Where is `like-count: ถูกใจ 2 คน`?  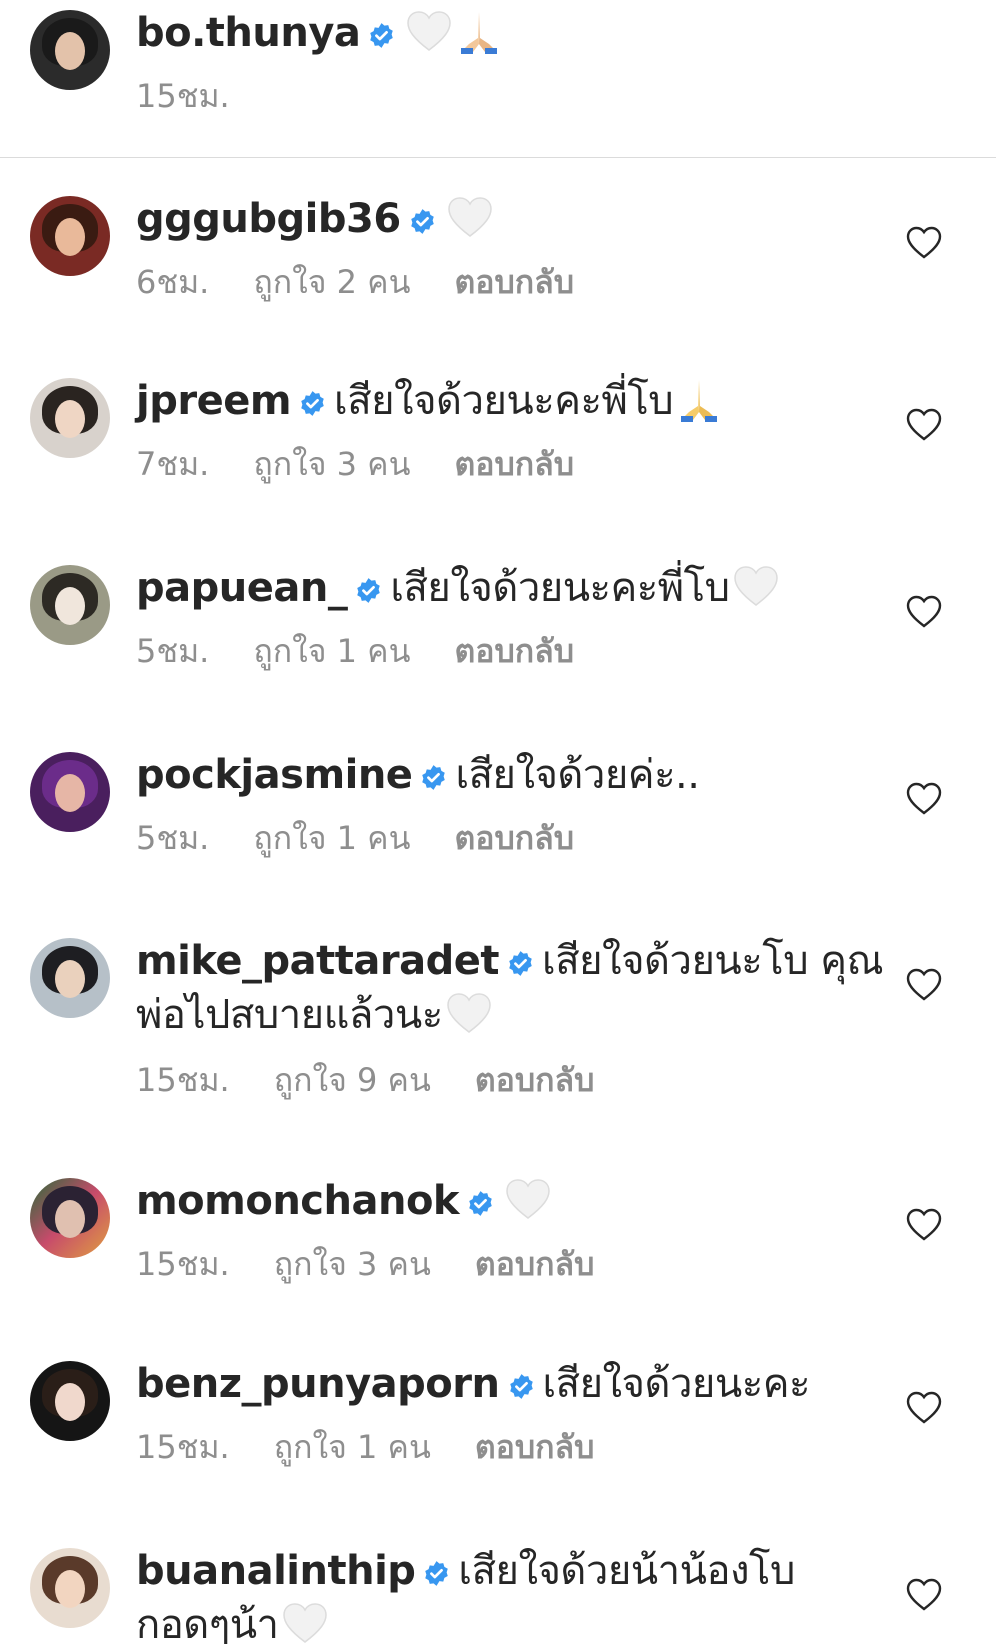 like-count: ถูกใจ 2 คน is located at coordinates (331, 282).